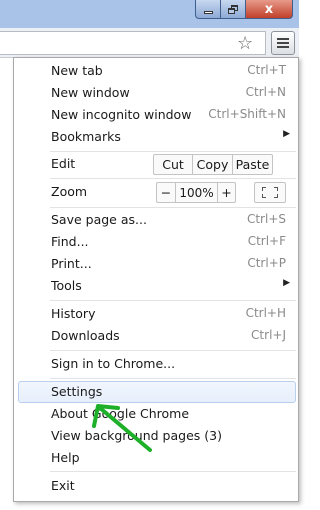 The image size is (320, 510). Describe the element at coordinates (265, 92) in the screenshot. I see `menu-item-shortcut: Ctrl+N` at that location.